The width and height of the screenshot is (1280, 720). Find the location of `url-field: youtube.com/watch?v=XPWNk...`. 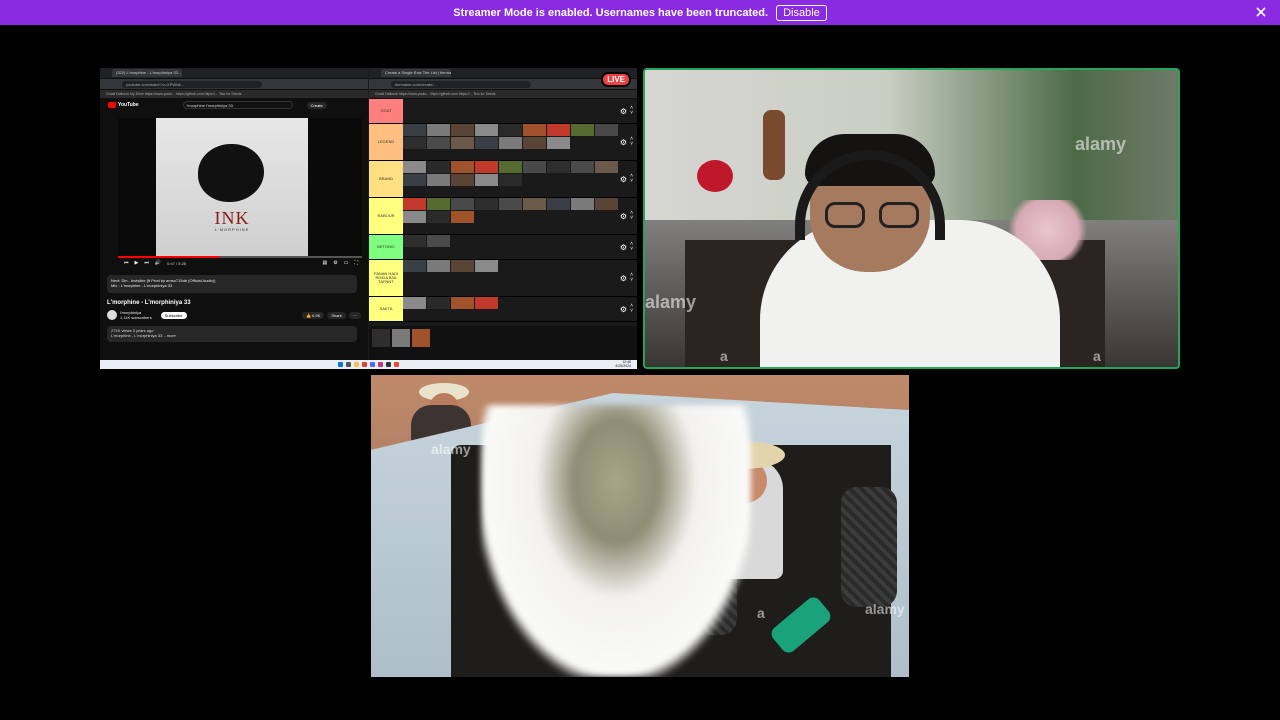

url-field: youtube.com/watch?v=XPWNk... is located at coordinates (192, 84).